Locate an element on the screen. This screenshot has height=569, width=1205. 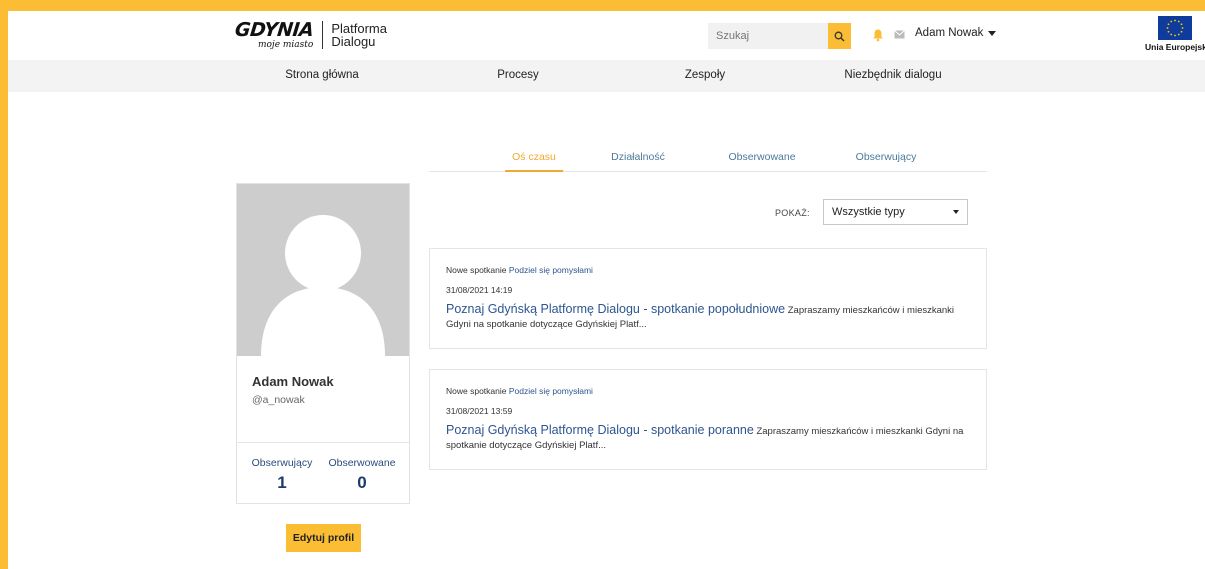
platform-name: Platforma Dialogu is located at coordinates (359, 35).